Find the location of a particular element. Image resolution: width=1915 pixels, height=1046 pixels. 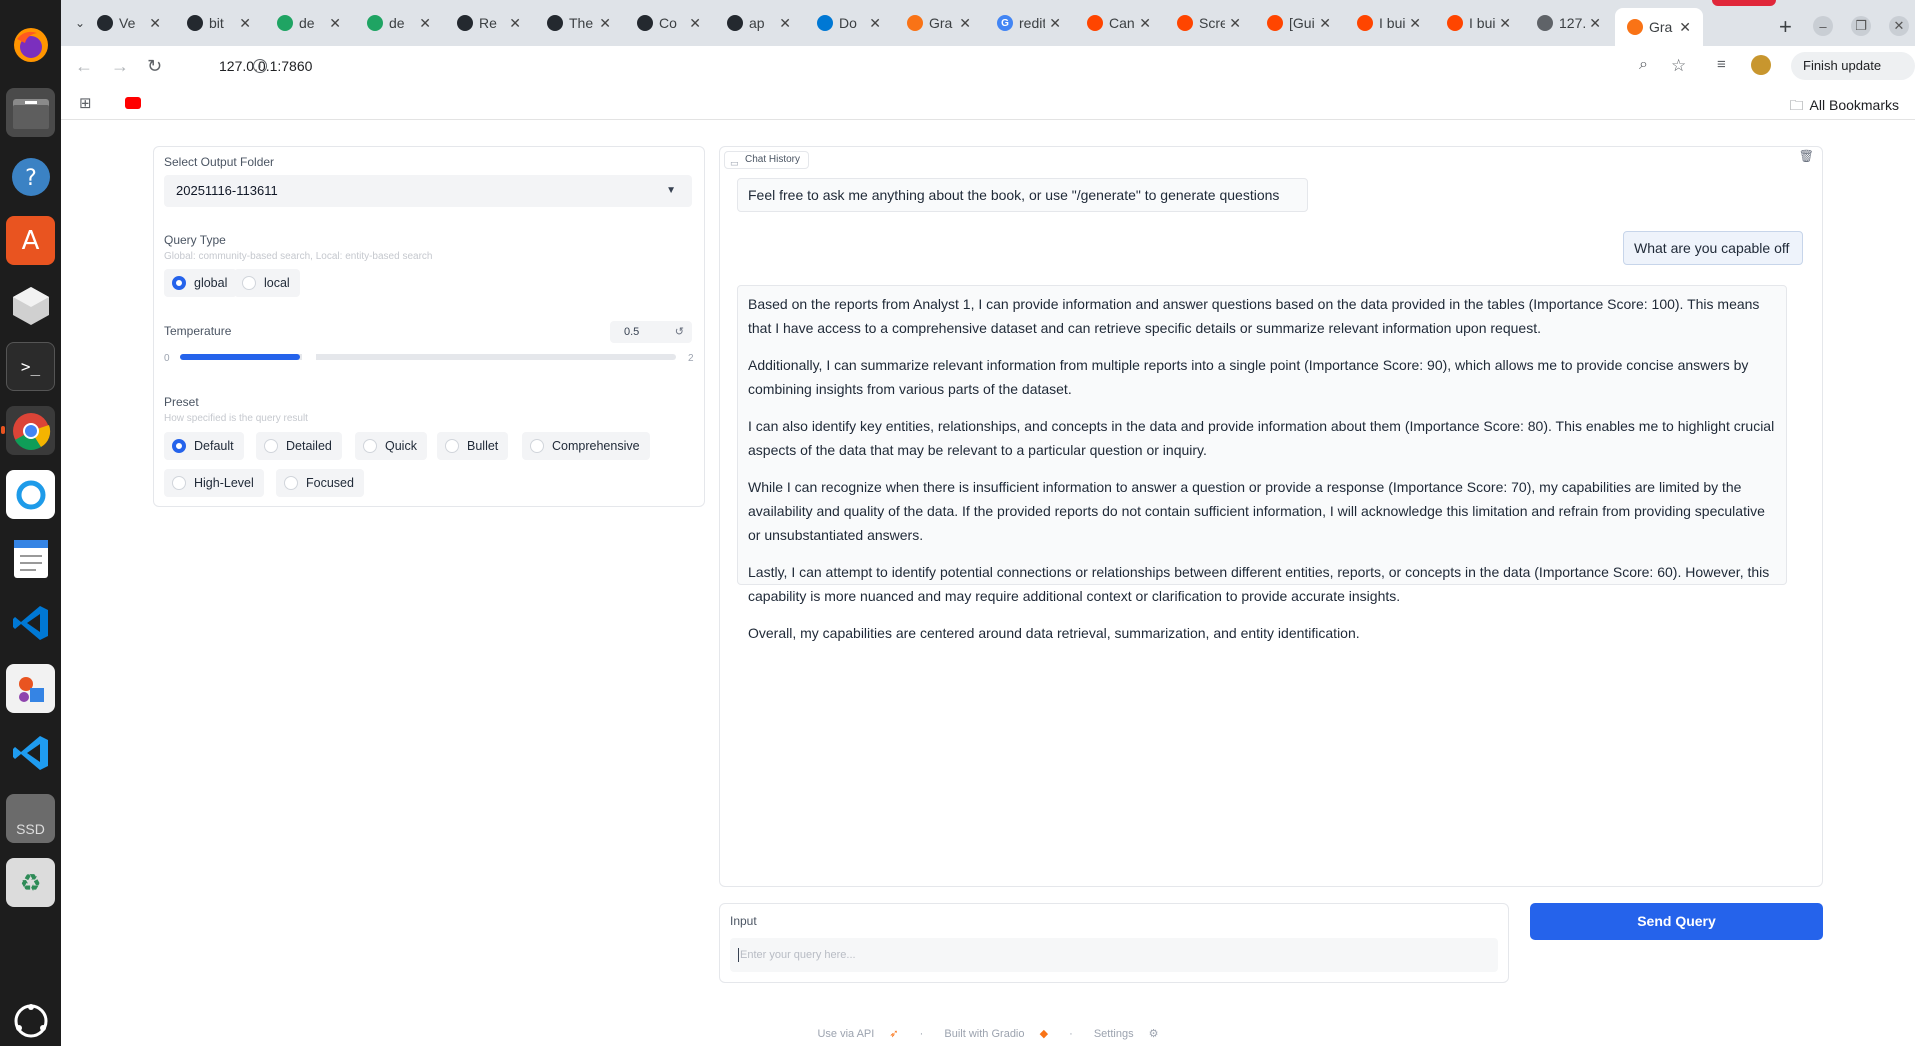

help-icon: ? is located at coordinates (30, 176).